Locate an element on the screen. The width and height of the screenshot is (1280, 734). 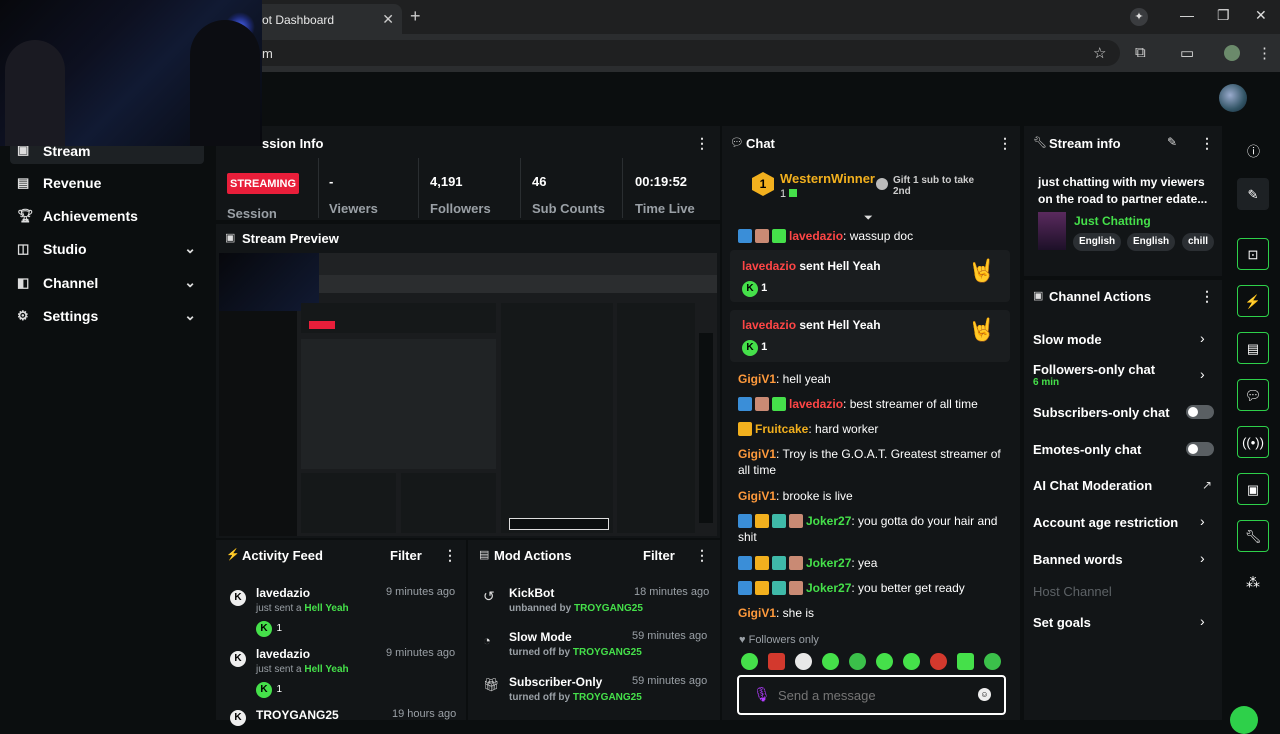
avatar is located at coordinates (1233, 98).